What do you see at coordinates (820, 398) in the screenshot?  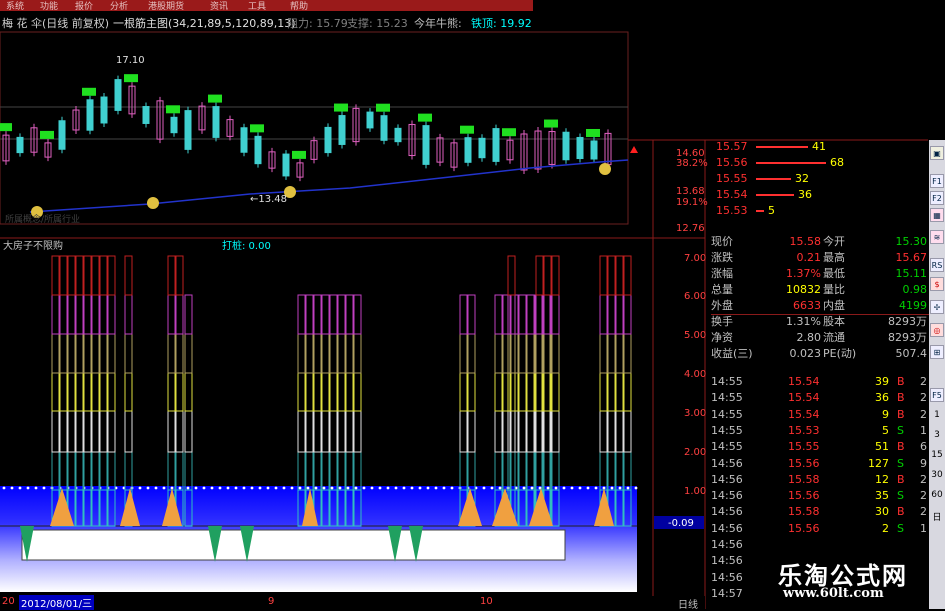 I see `tick-row: 14:55 15.54 36 B 2` at bounding box center [820, 398].